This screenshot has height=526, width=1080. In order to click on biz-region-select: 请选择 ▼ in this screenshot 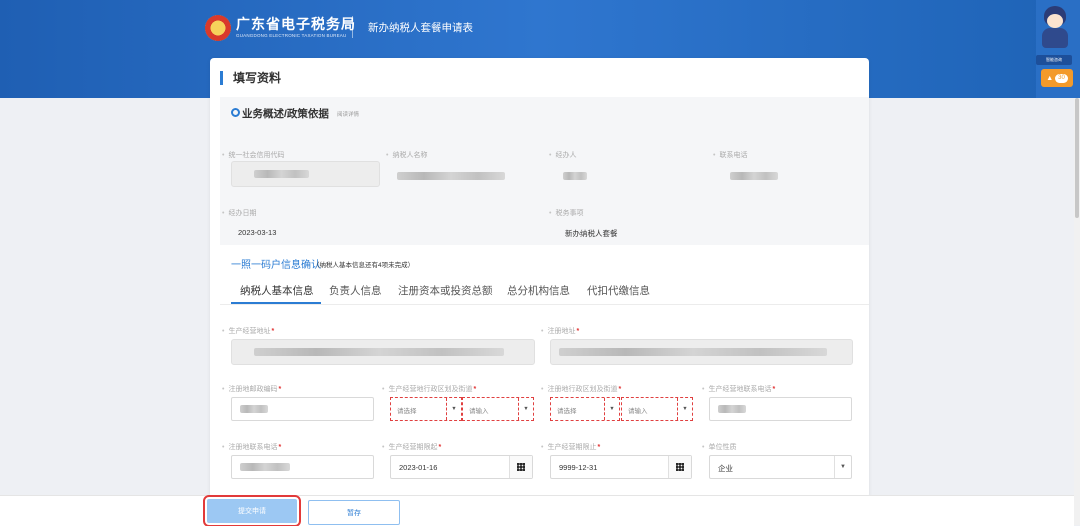, I will do `click(426, 409)`.